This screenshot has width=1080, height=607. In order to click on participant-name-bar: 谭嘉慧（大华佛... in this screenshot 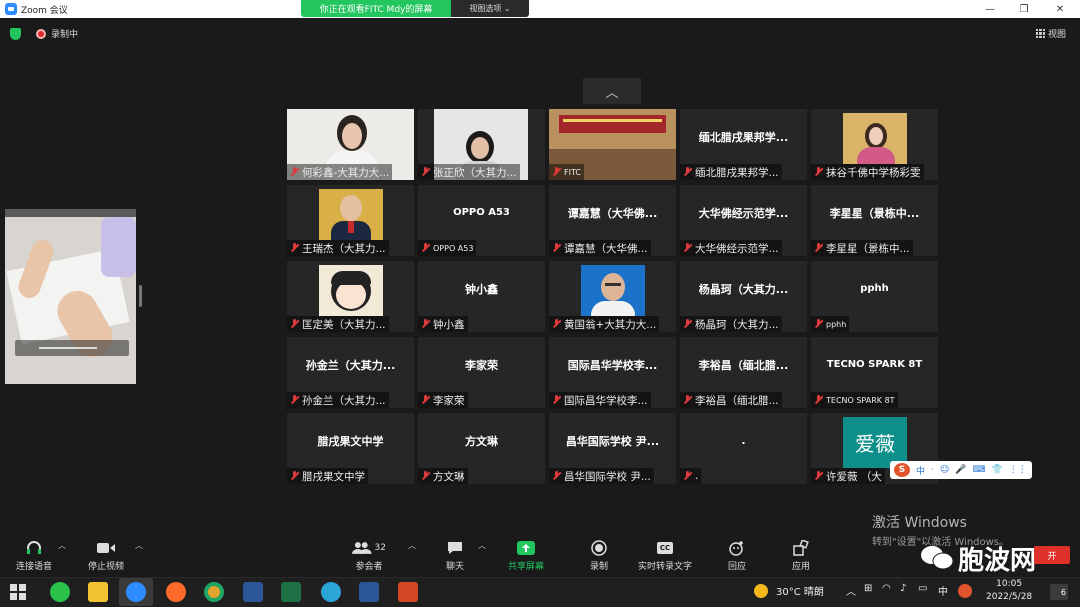, I will do `click(600, 248)`.